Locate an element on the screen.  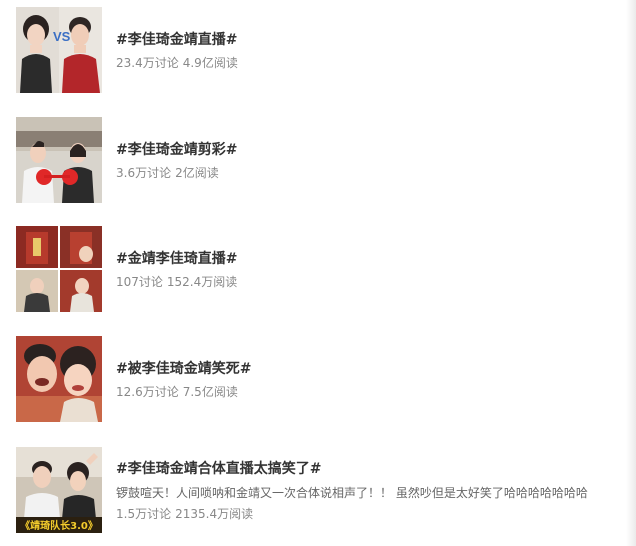
topic-thumbnail: 《靖琦队长3.0》 is located at coordinates (59, 490).